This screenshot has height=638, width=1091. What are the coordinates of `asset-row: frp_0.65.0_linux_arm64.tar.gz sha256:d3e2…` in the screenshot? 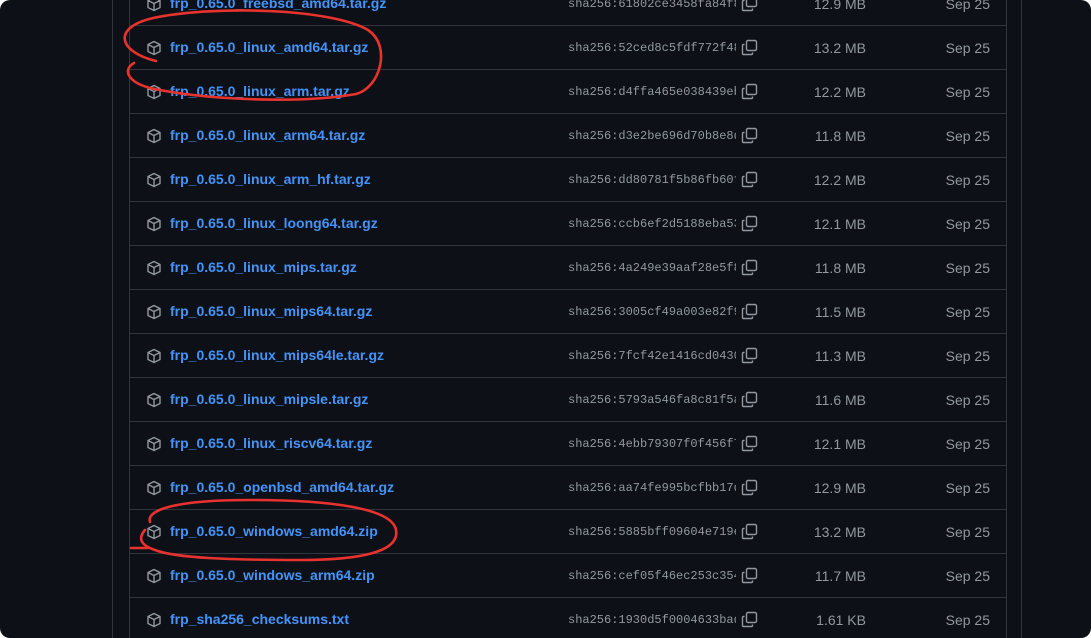 It's located at (568, 136).